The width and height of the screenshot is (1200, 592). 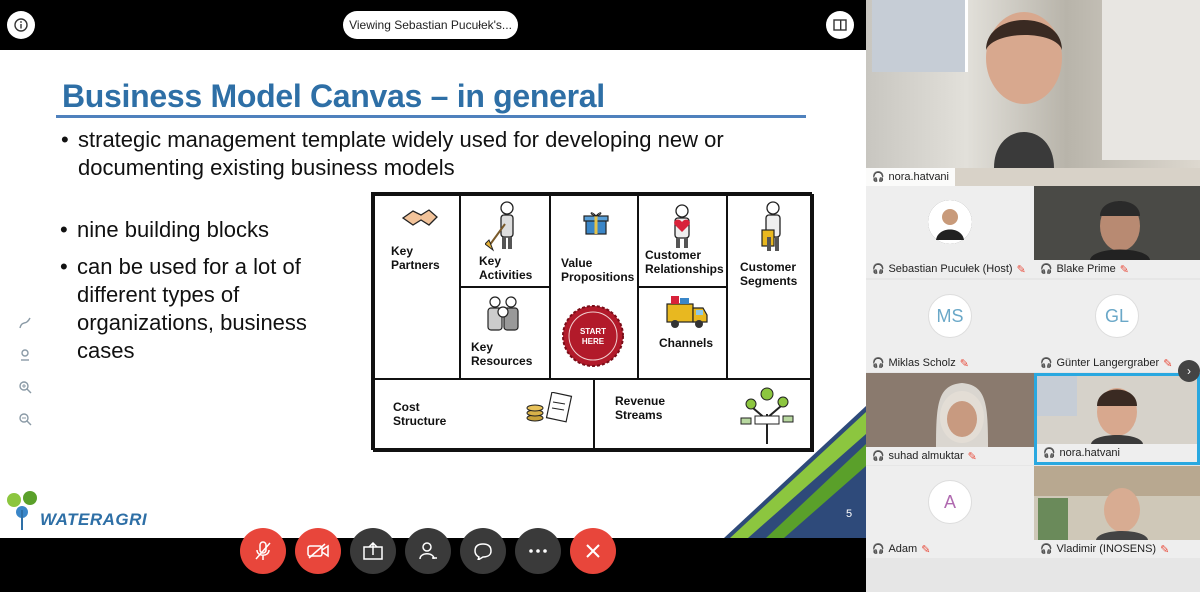 I want to click on handshake-icon, so click(x=419, y=217).